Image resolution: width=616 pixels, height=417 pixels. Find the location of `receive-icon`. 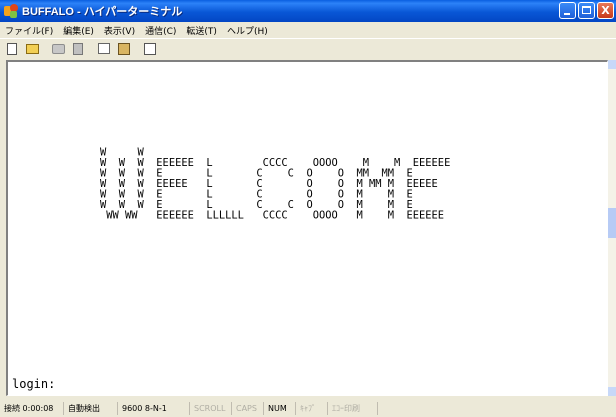

receive-icon is located at coordinates (124, 48).